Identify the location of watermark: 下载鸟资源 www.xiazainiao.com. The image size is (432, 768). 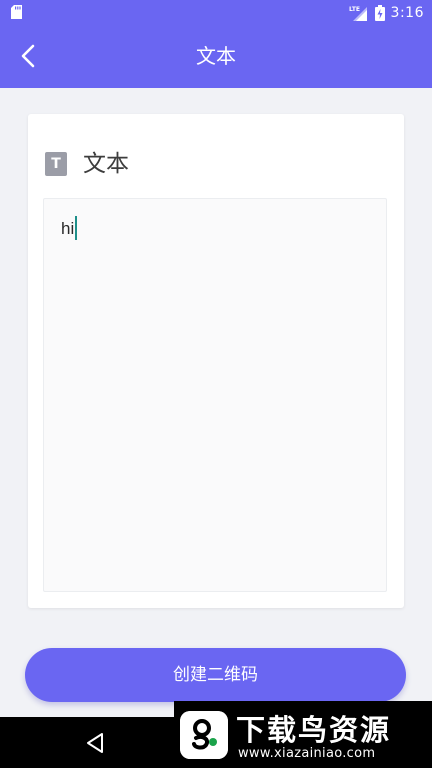
(303, 734).